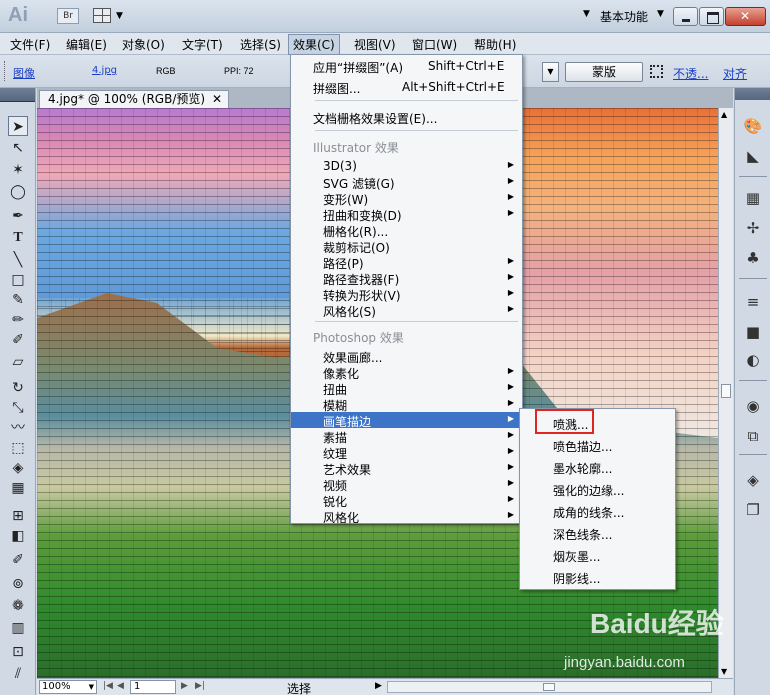  Describe the element at coordinates (586, 14) in the screenshot. I see `workspace-menu-icon: ▼` at that location.